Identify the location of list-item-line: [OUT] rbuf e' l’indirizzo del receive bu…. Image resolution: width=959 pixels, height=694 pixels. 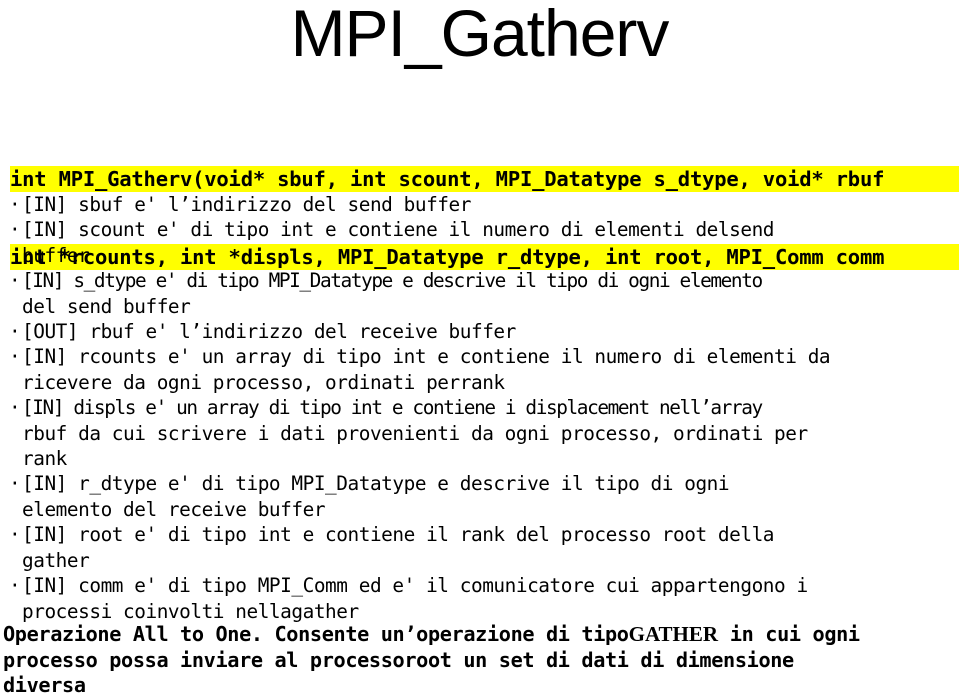
(269, 332).